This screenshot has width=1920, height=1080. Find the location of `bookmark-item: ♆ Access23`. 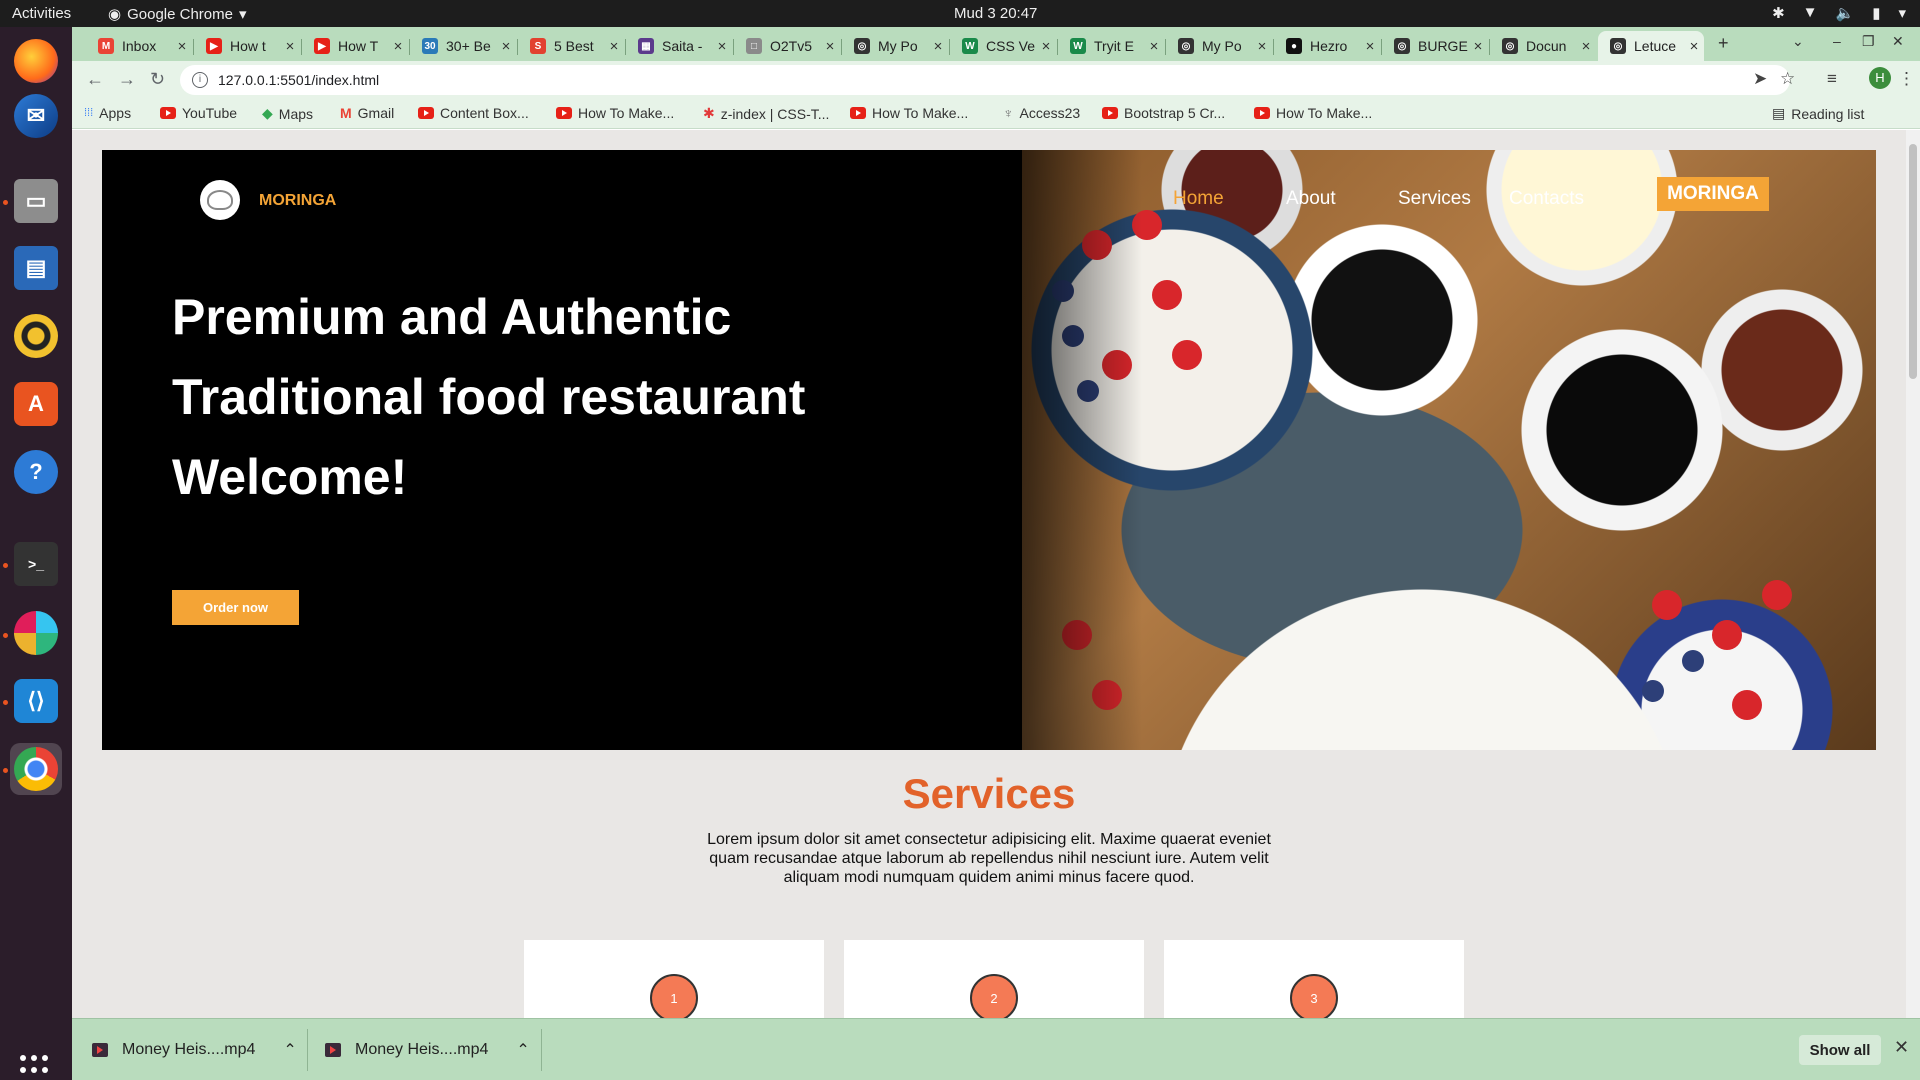

bookmark-item: ♆ Access23 is located at coordinates (1041, 113).